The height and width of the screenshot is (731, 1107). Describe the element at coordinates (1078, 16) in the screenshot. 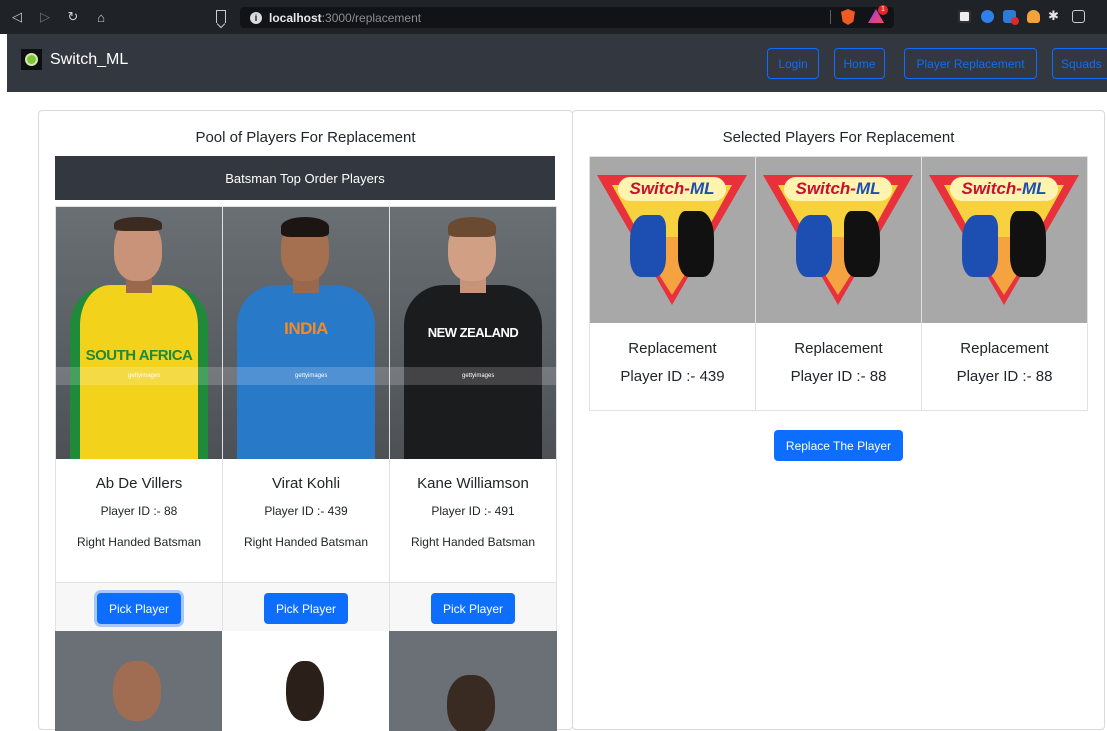

I see `wallet-icon` at that location.